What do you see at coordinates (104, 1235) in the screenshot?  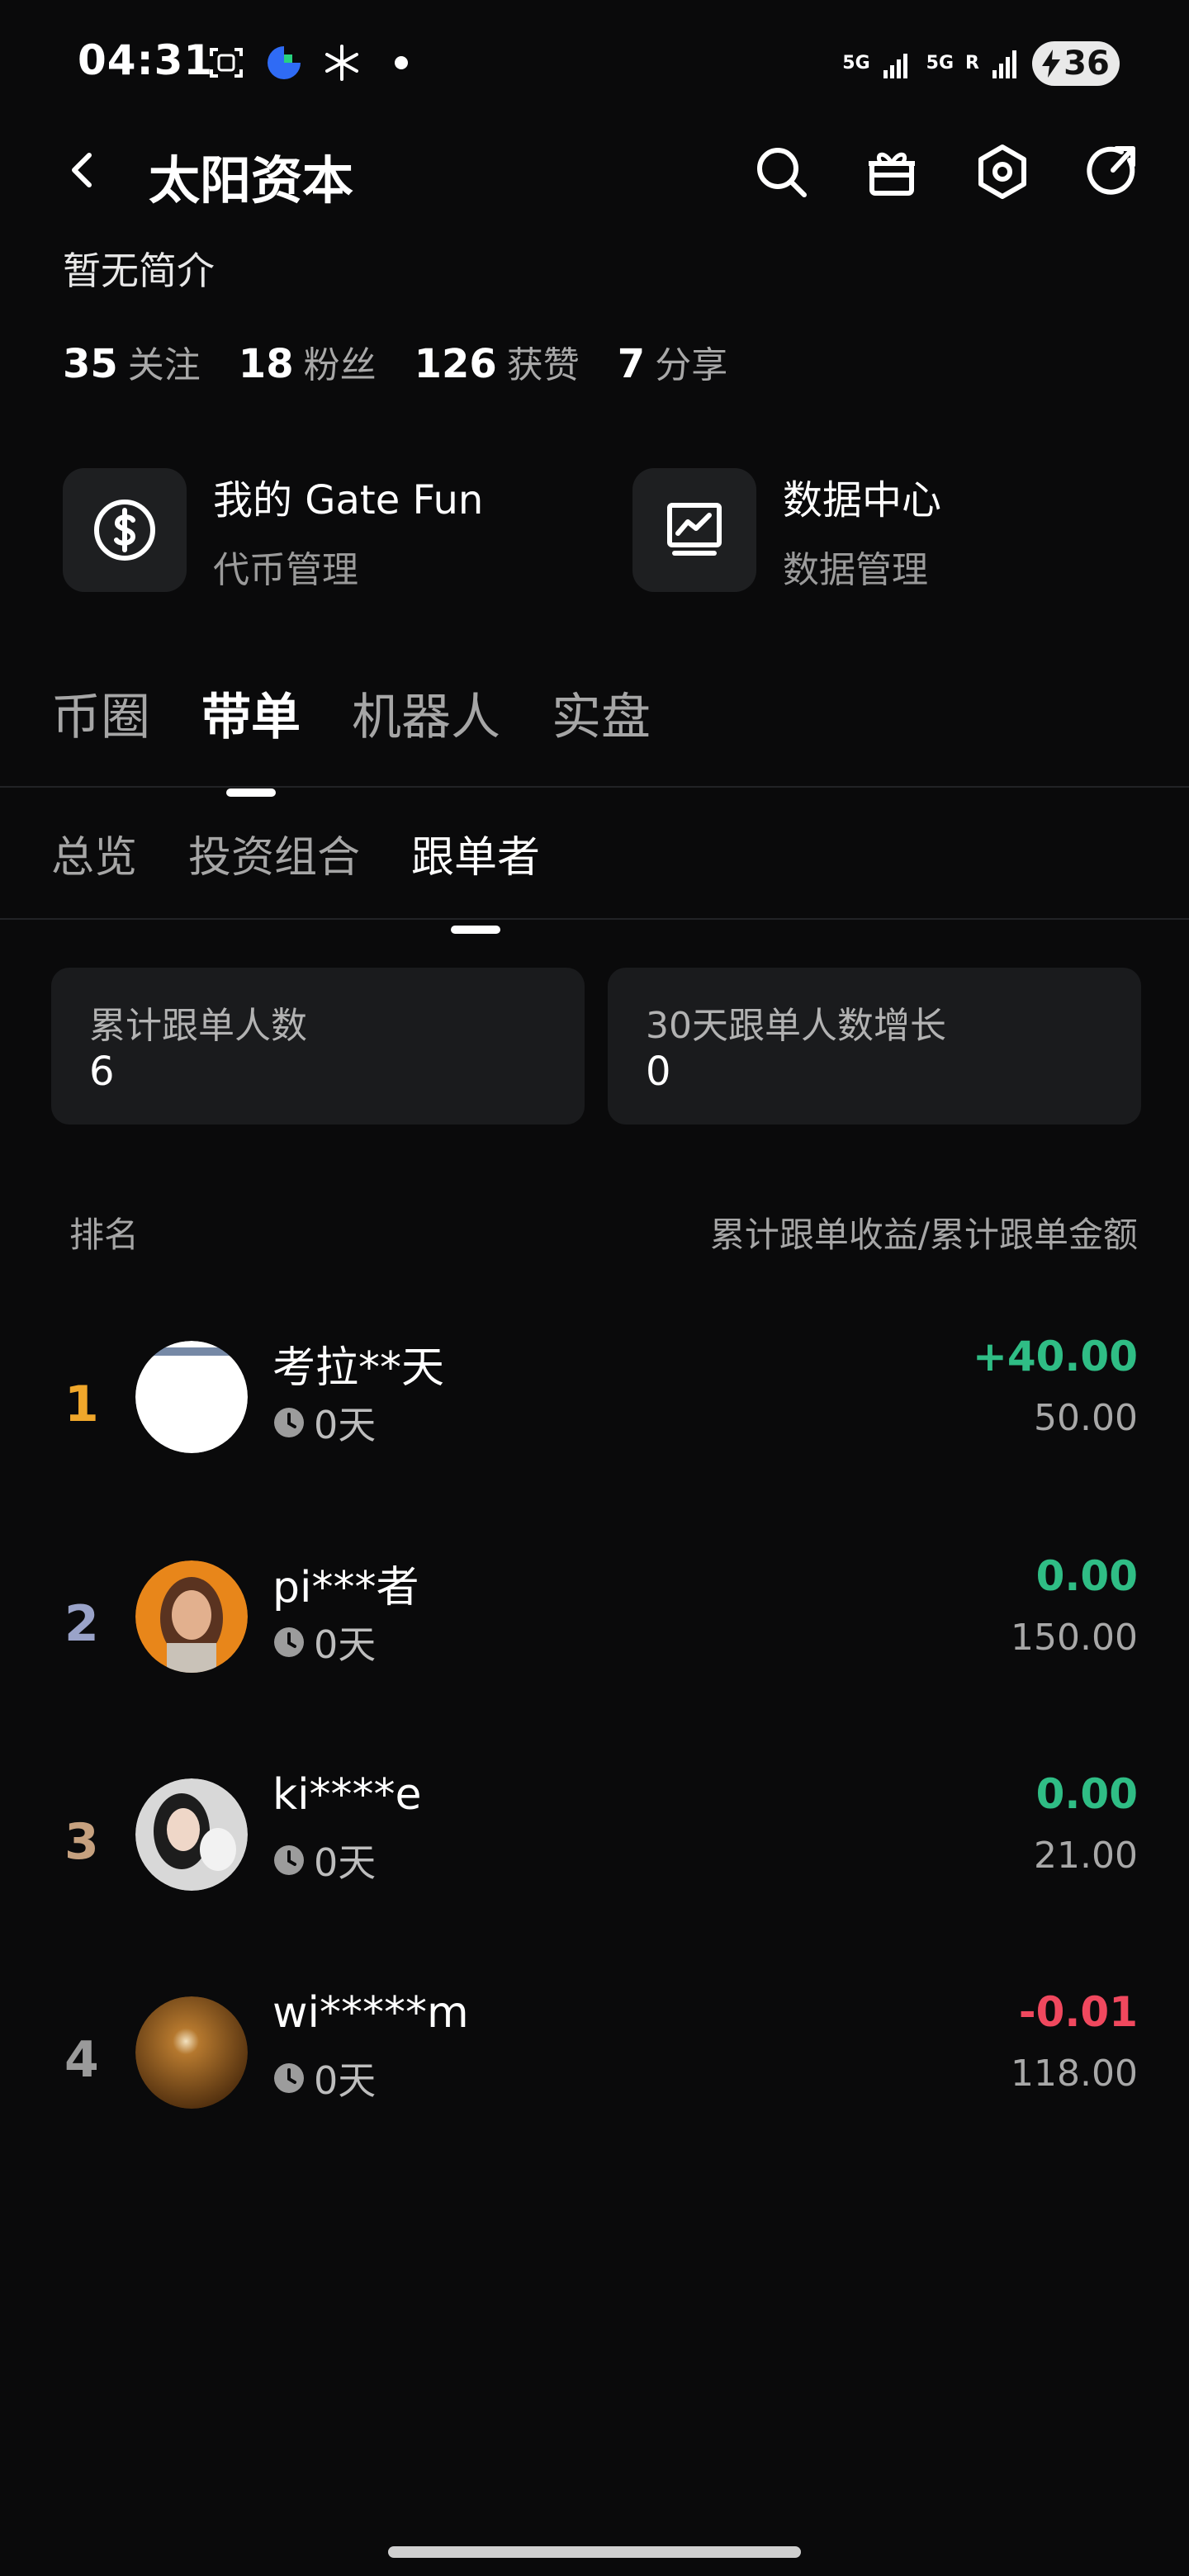 I see `rank-column-header: 排名` at bounding box center [104, 1235].